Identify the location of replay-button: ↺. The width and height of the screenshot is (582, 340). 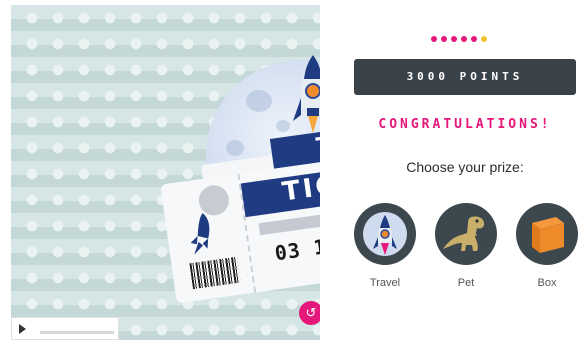
(309, 313).